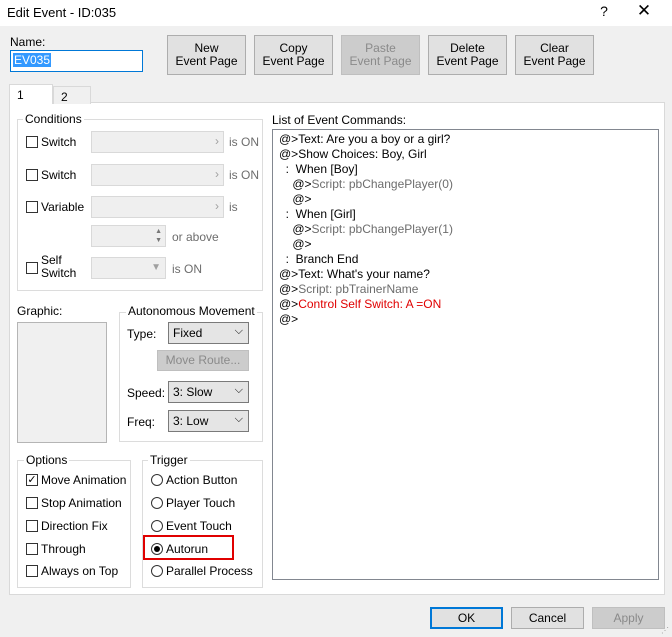  I want to click on options-title: Options, so click(47, 460).